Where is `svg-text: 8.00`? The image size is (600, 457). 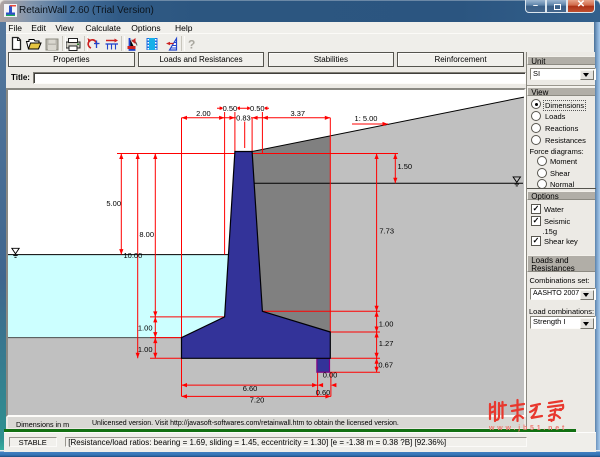 svg-text: 8.00 is located at coordinates (146, 234).